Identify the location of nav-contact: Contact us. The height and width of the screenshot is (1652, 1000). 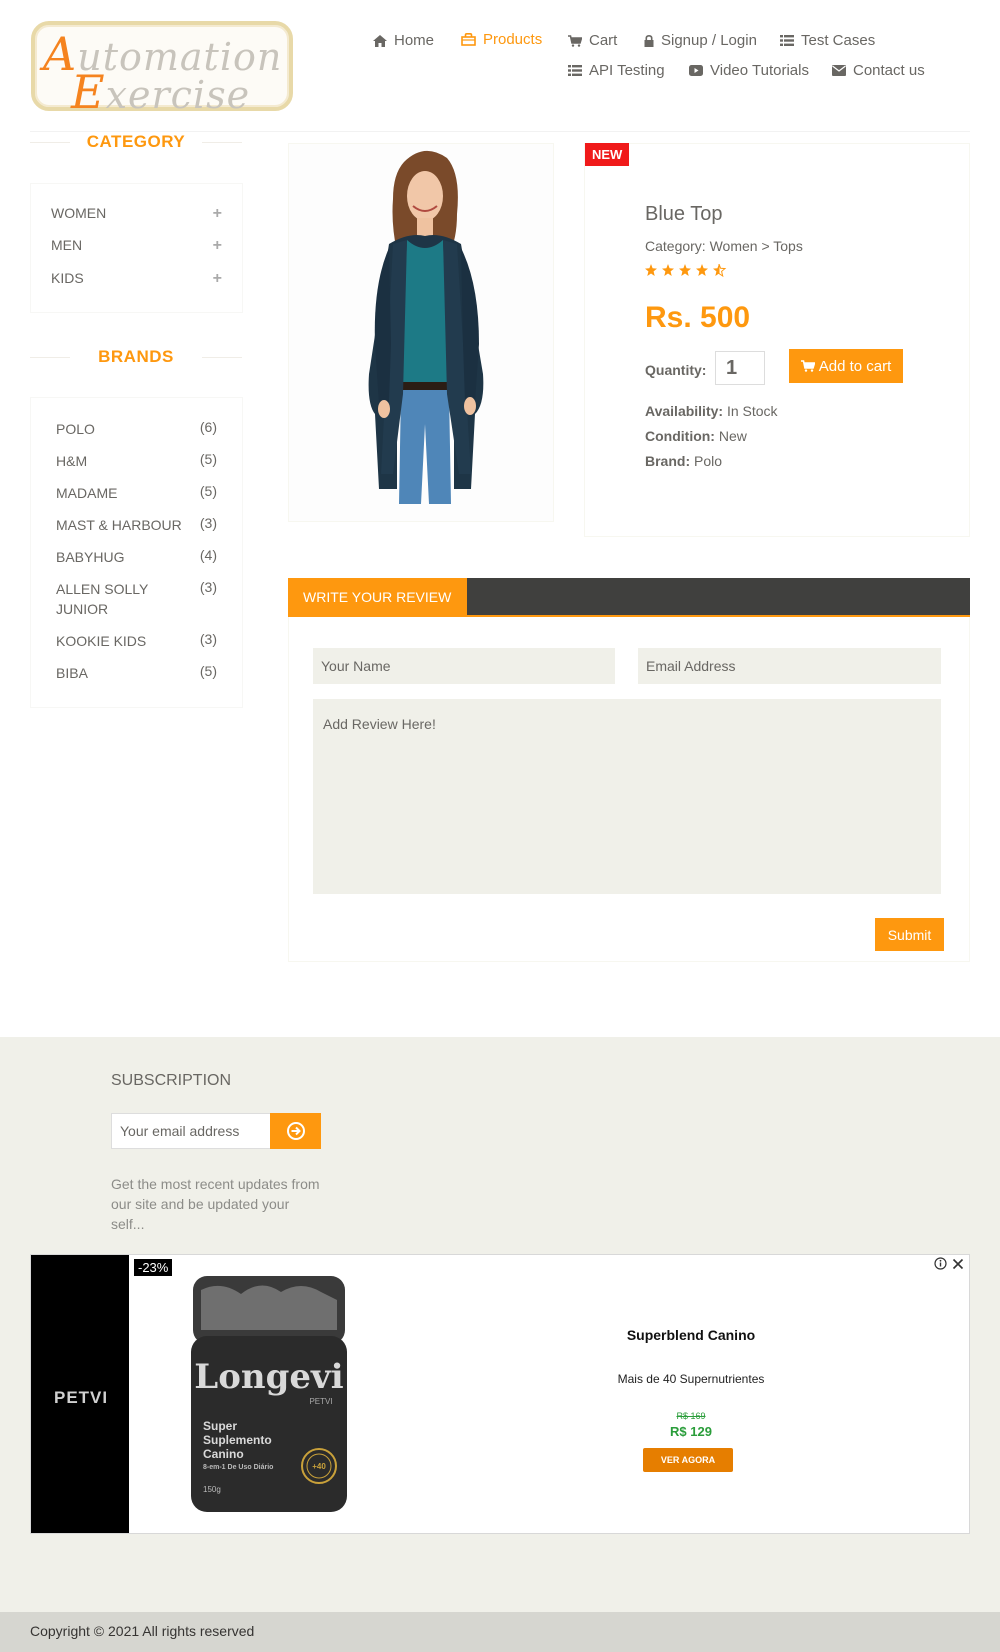
(878, 70).